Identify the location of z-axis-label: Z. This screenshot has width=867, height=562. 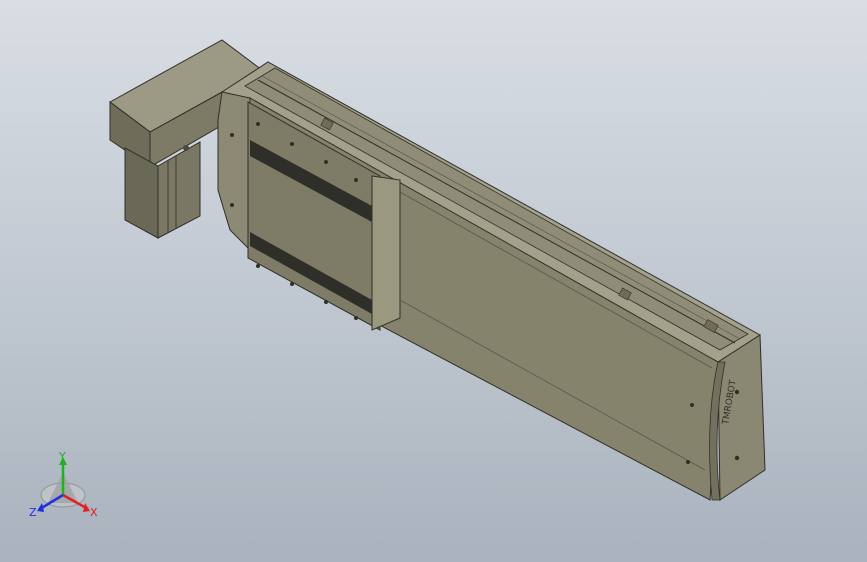
(33, 512).